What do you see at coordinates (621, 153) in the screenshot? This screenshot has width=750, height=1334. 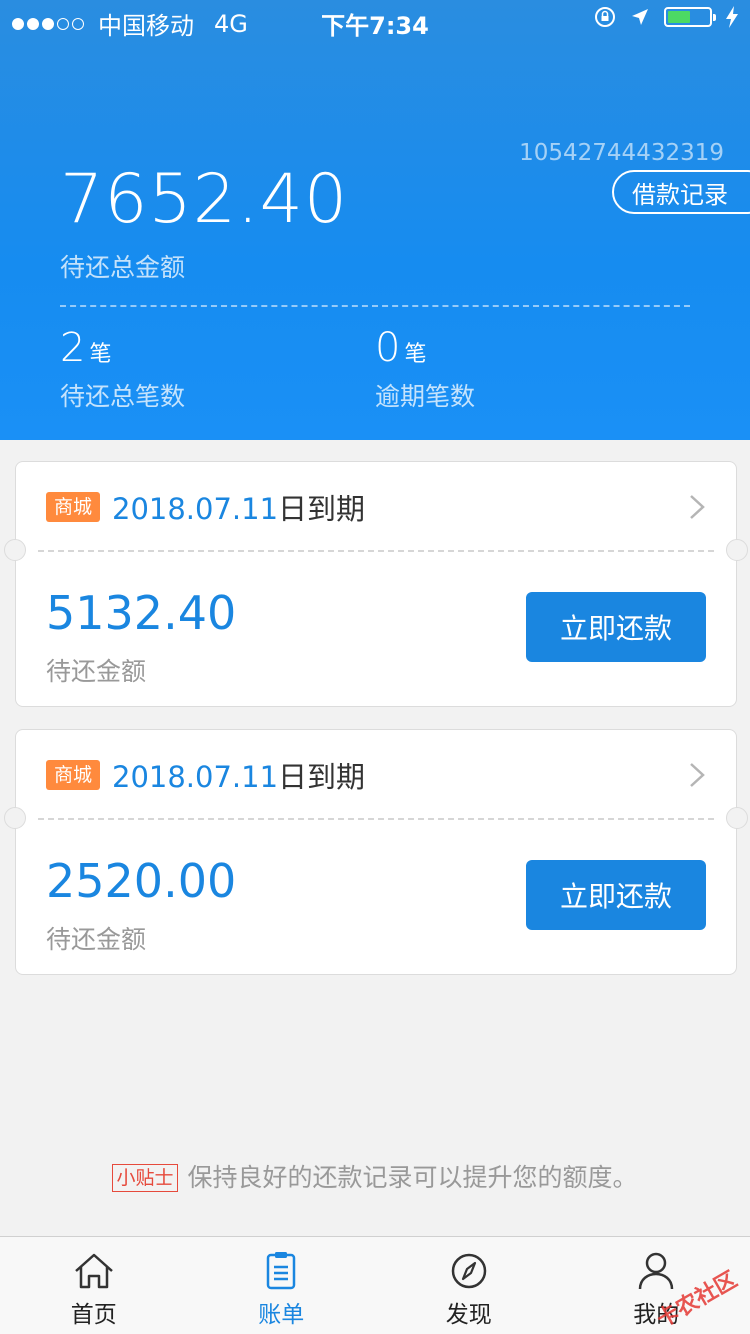 I see `account-number: 10542744432319` at bounding box center [621, 153].